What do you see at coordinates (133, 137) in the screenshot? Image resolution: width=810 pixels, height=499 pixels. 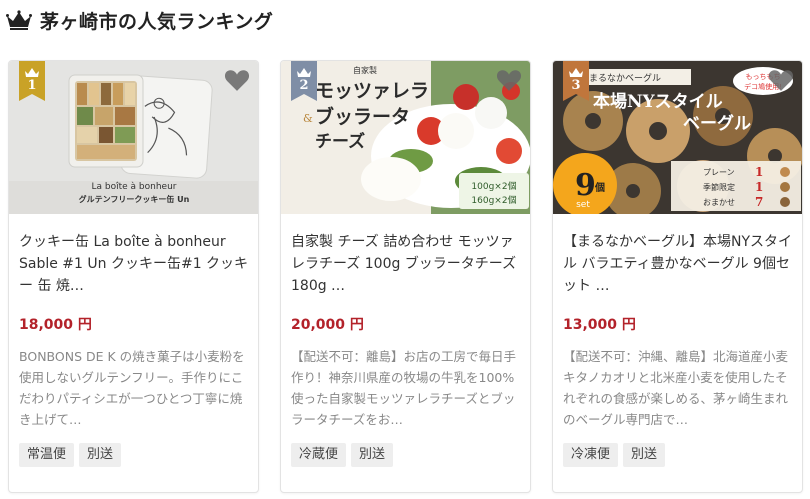 I see `product-image: La boîte à bonheur グルテンフリークッキー缶 Un` at bounding box center [133, 137].